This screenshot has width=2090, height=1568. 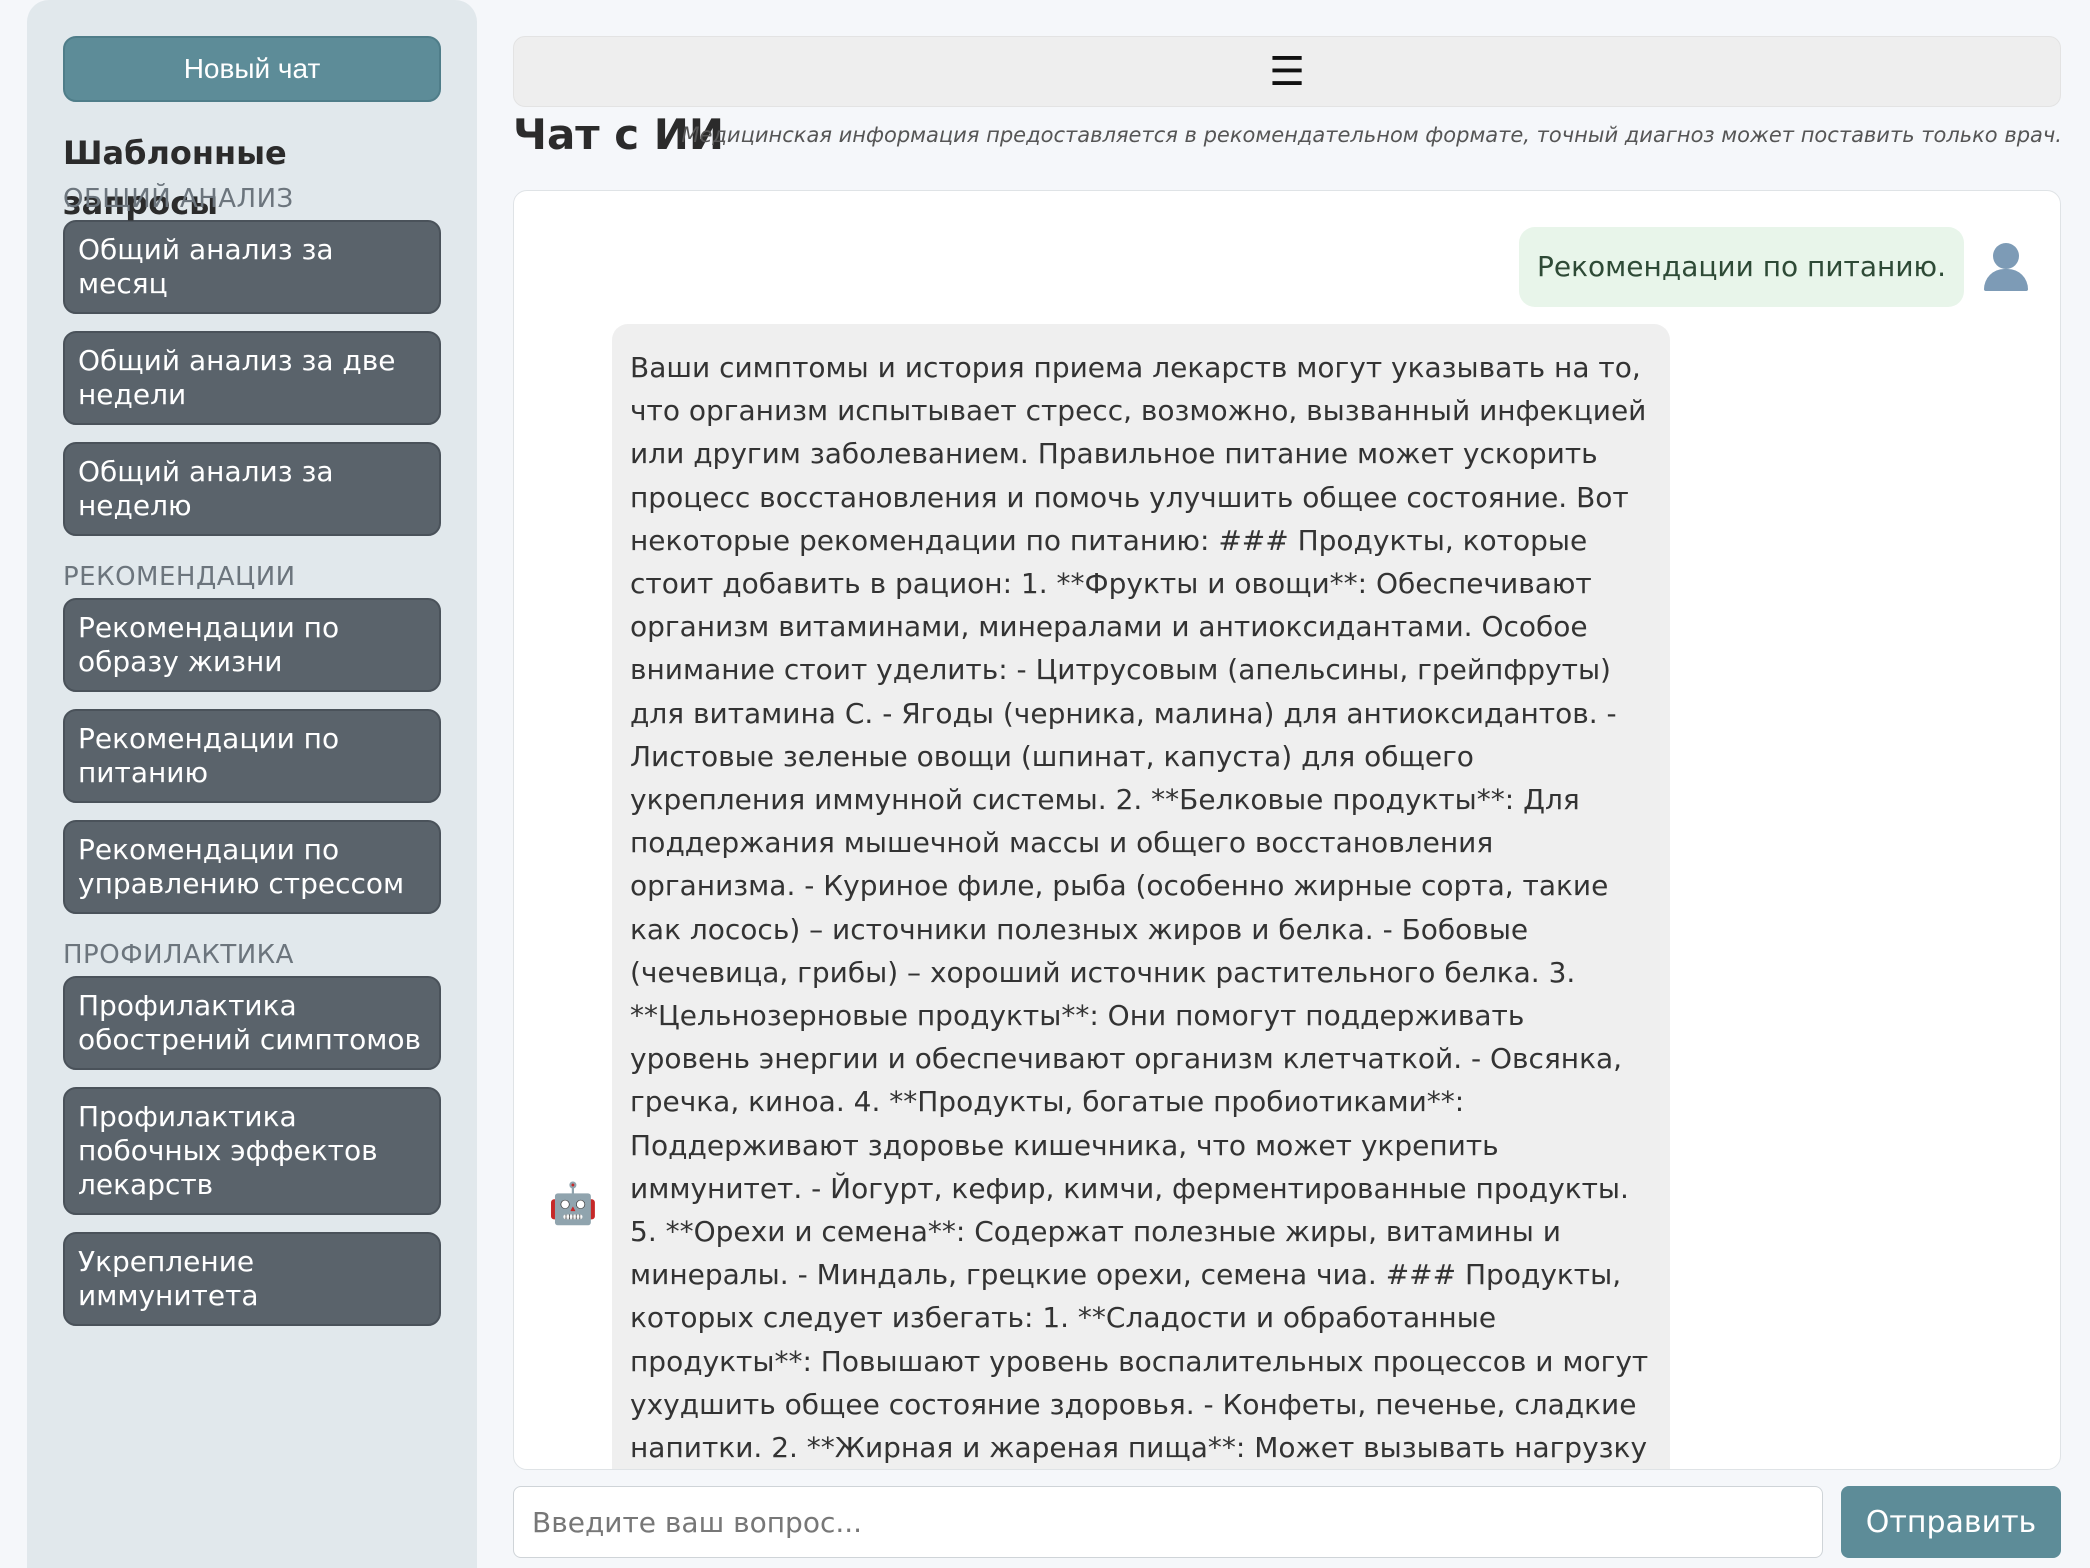 What do you see at coordinates (175, 178) in the screenshot?
I see `templates-title: Шаблонные запросы` at bounding box center [175, 178].